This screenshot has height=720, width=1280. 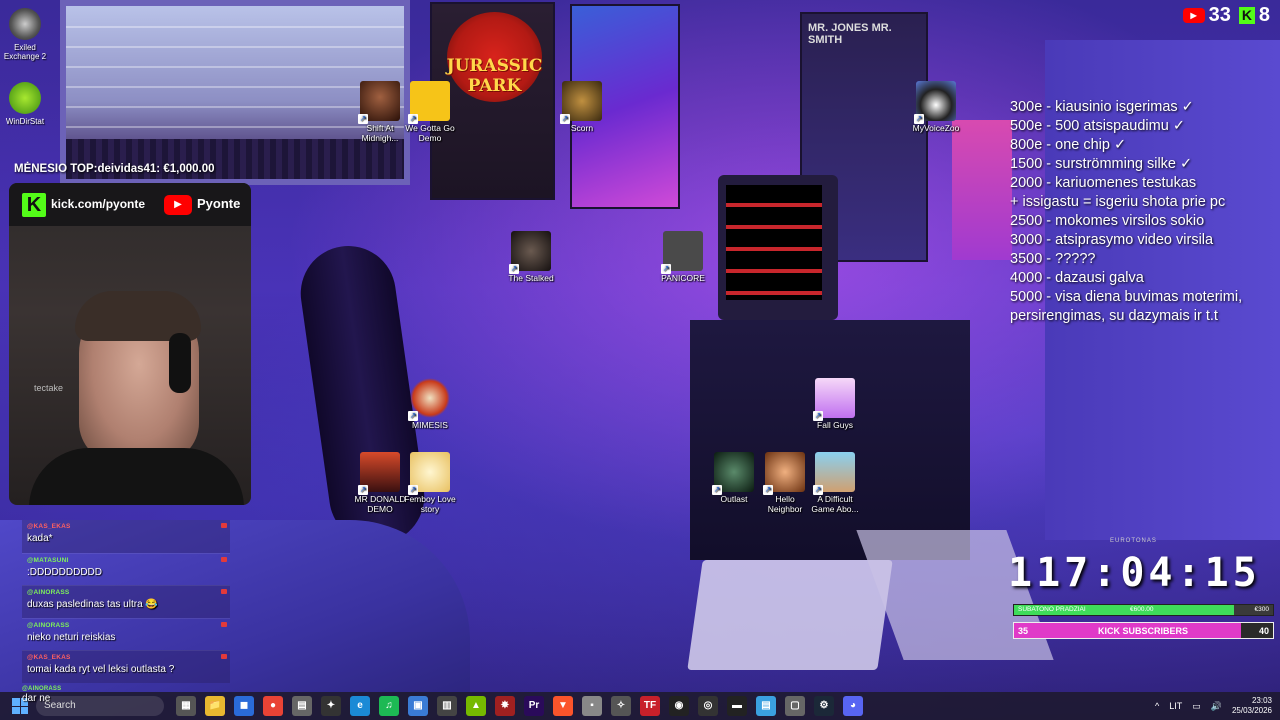 What do you see at coordinates (244, 706) in the screenshot?
I see `taskbar-store-icon: ◼` at bounding box center [244, 706].